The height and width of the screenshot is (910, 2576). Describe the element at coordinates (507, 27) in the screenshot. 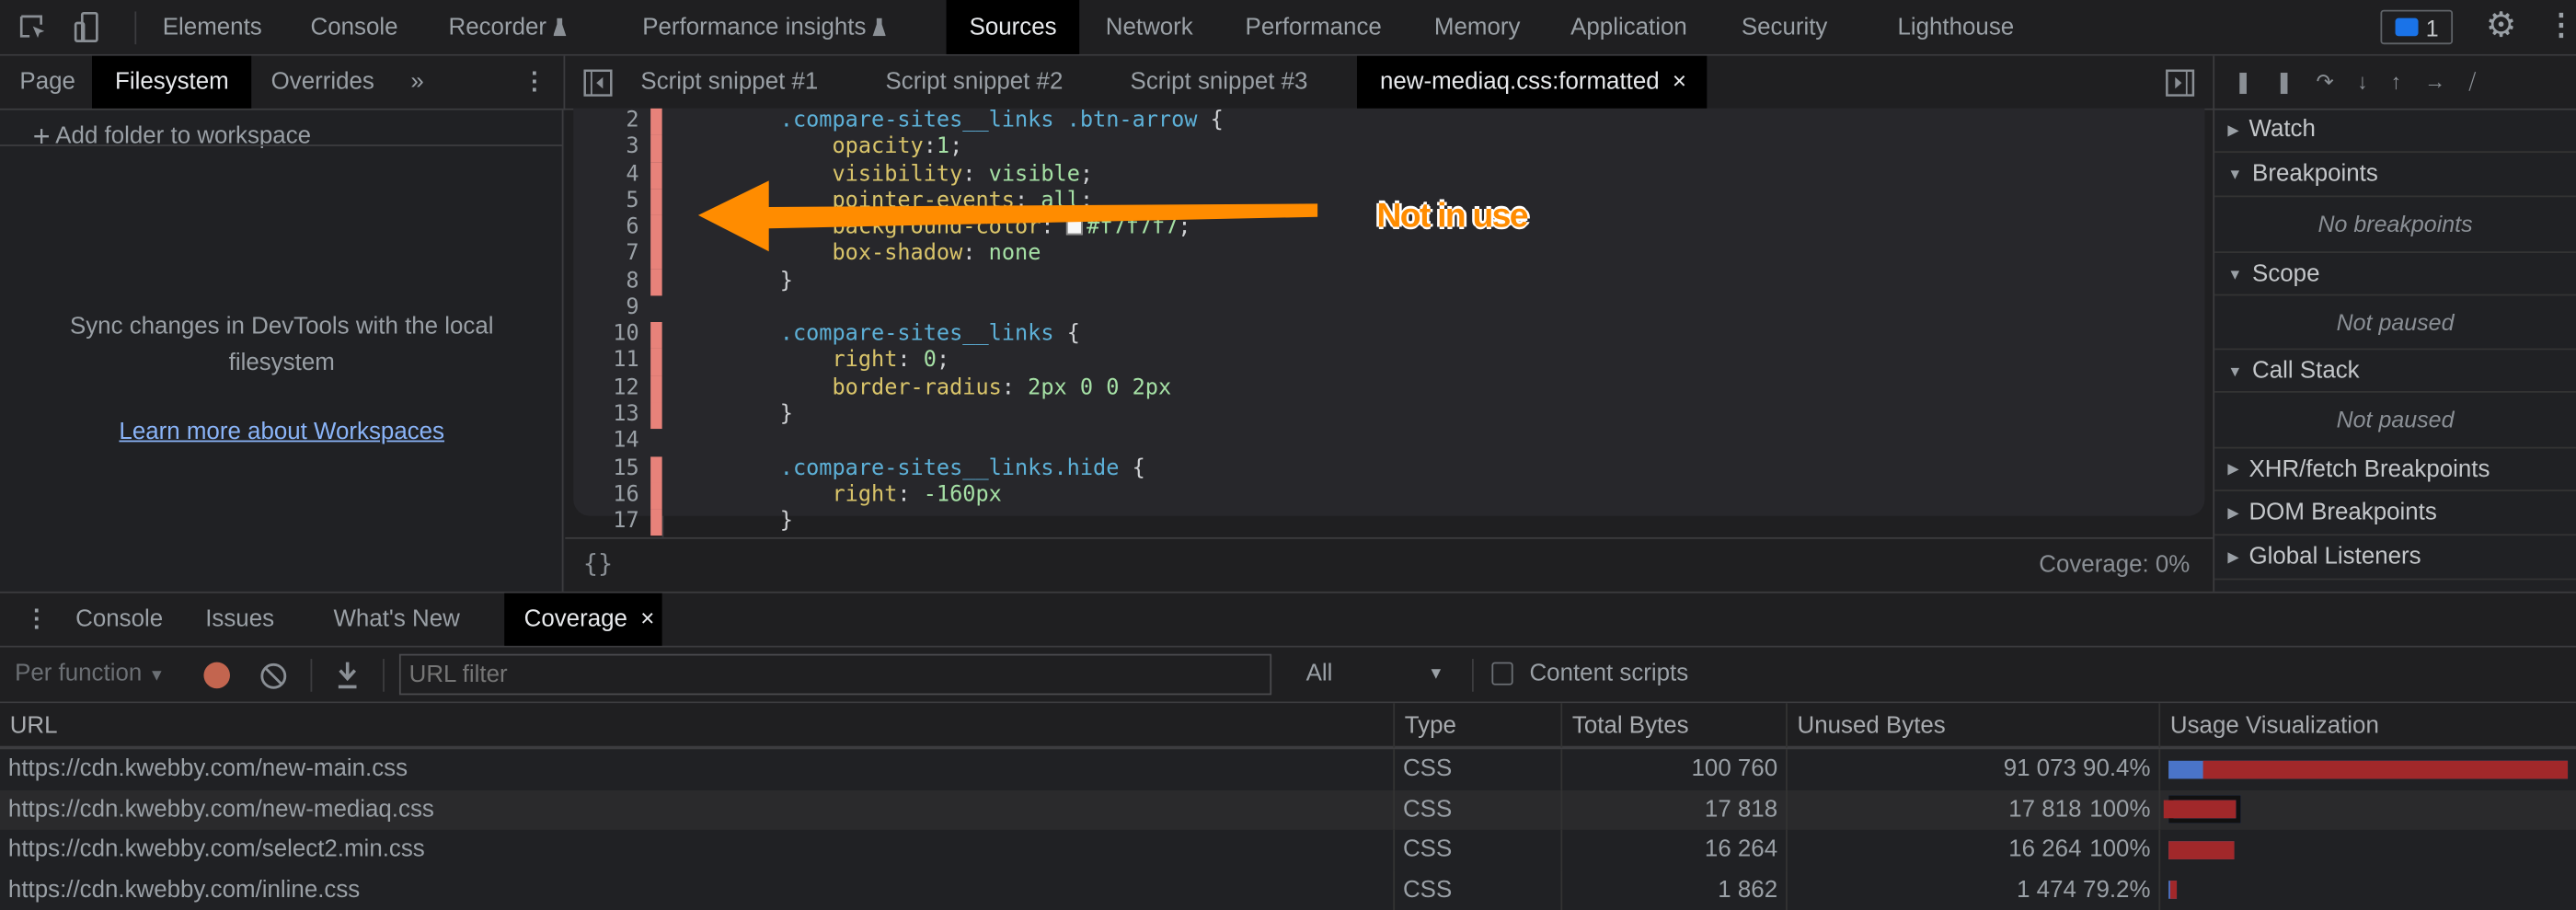

I see `tab-recorder: Recorder` at that location.